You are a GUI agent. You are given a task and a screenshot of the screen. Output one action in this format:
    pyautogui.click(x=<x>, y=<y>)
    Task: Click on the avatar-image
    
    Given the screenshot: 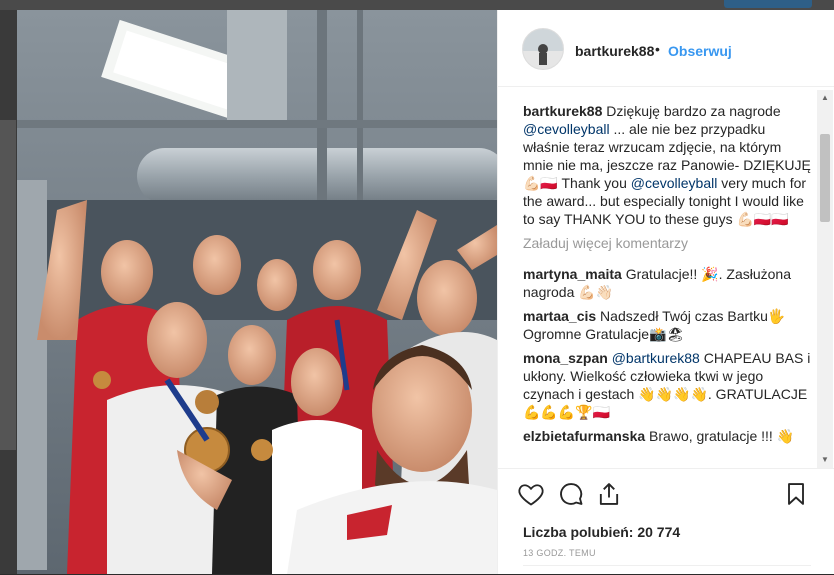 What is the action you would take?
    pyautogui.click(x=543, y=49)
    